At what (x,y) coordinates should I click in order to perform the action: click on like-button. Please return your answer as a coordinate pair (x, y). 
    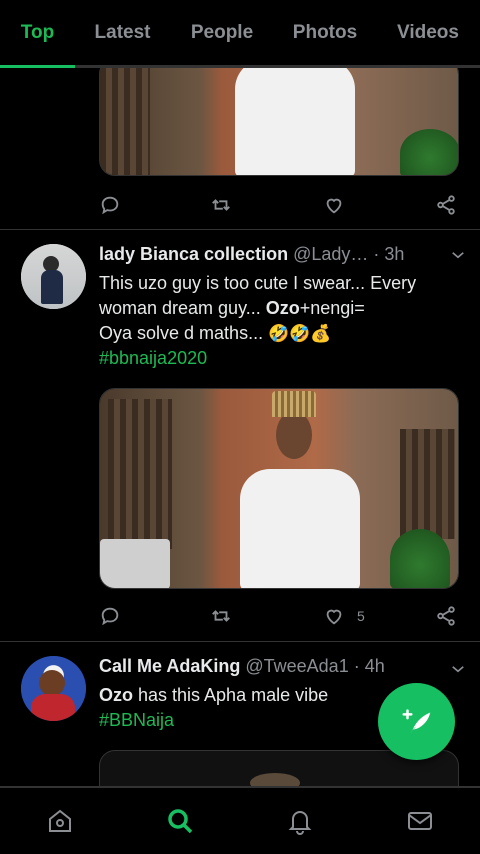
    Looking at the image, I should click on (334, 205).